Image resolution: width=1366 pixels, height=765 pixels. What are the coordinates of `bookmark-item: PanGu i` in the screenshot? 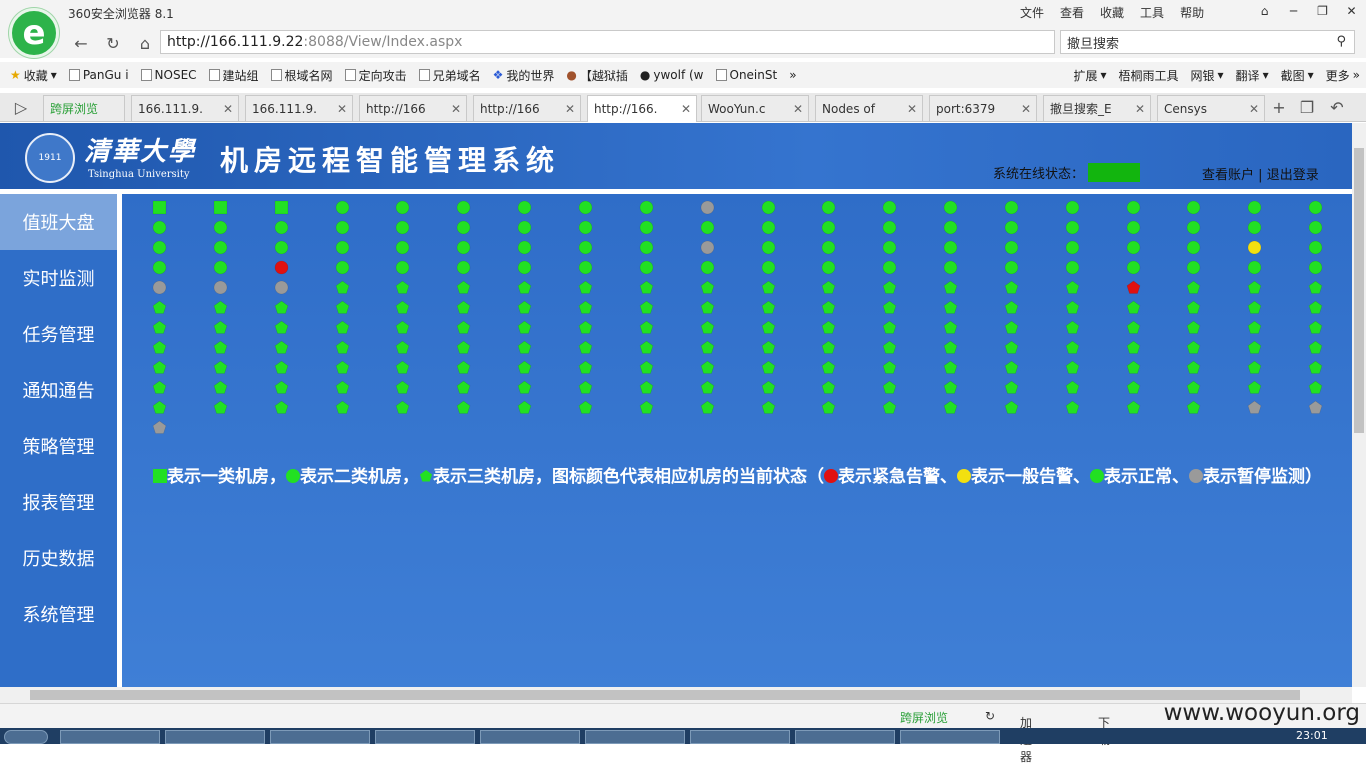 It's located at (99, 75).